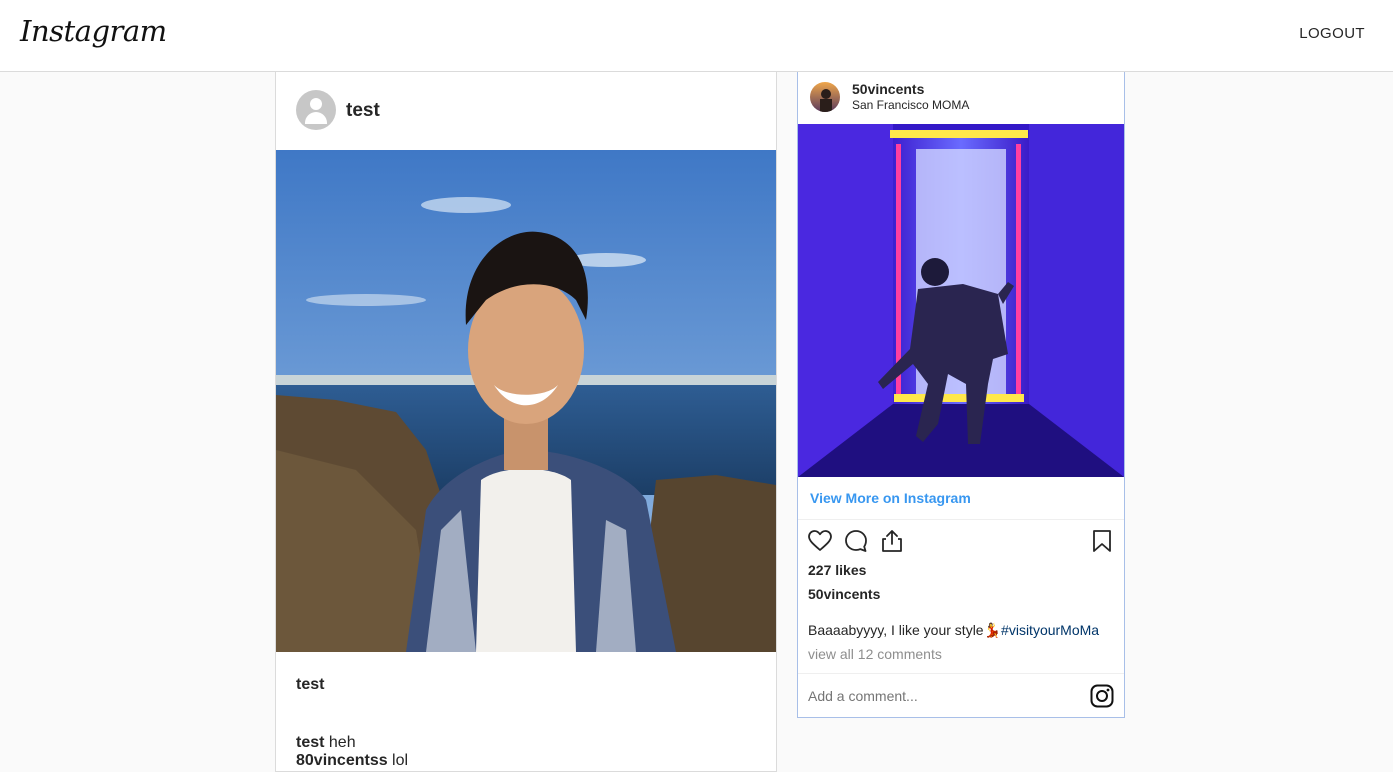  What do you see at coordinates (316, 104) in the screenshot?
I see `user-icon` at bounding box center [316, 104].